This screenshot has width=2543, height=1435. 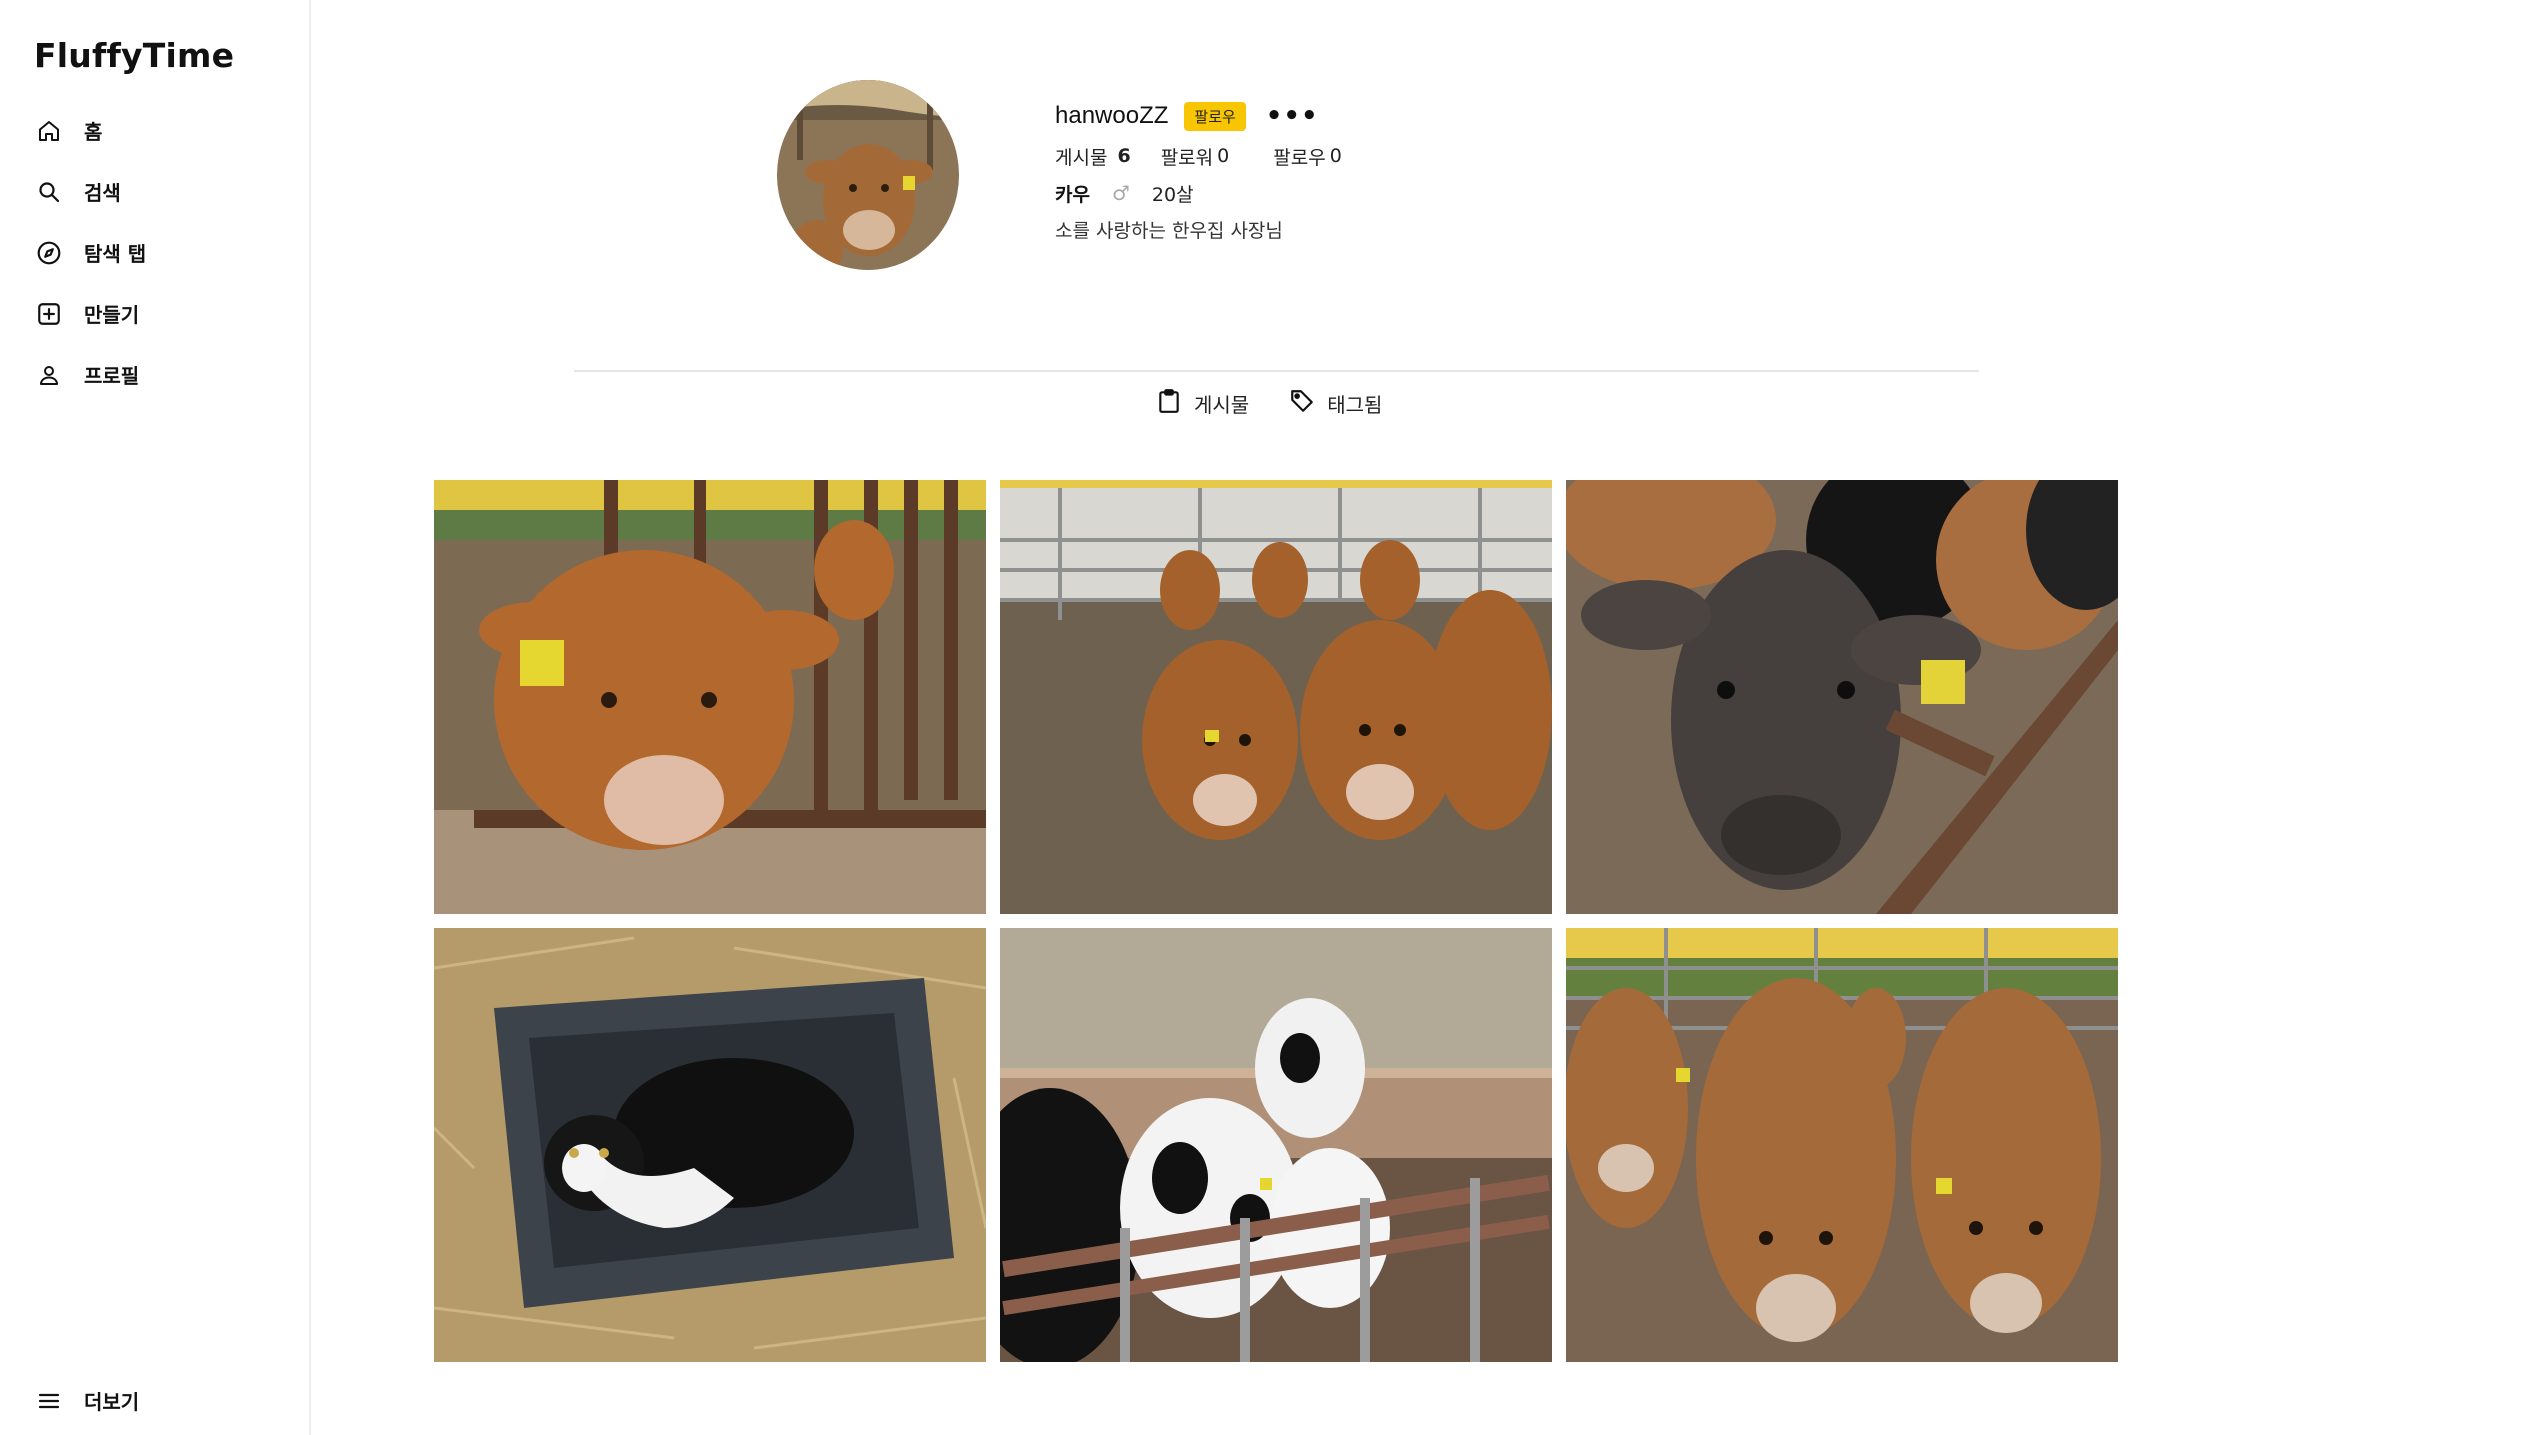 I want to click on profile-tabs: 게시물 태그됨, so click(x=1289, y=403).